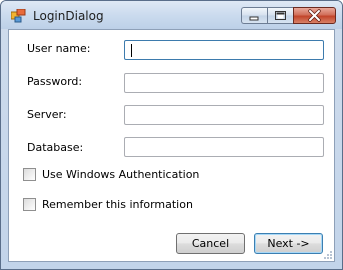  What do you see at coordinates (29, 204) in the screenshot?
I see `remember-checkbox` at bounding box center [29, 204].